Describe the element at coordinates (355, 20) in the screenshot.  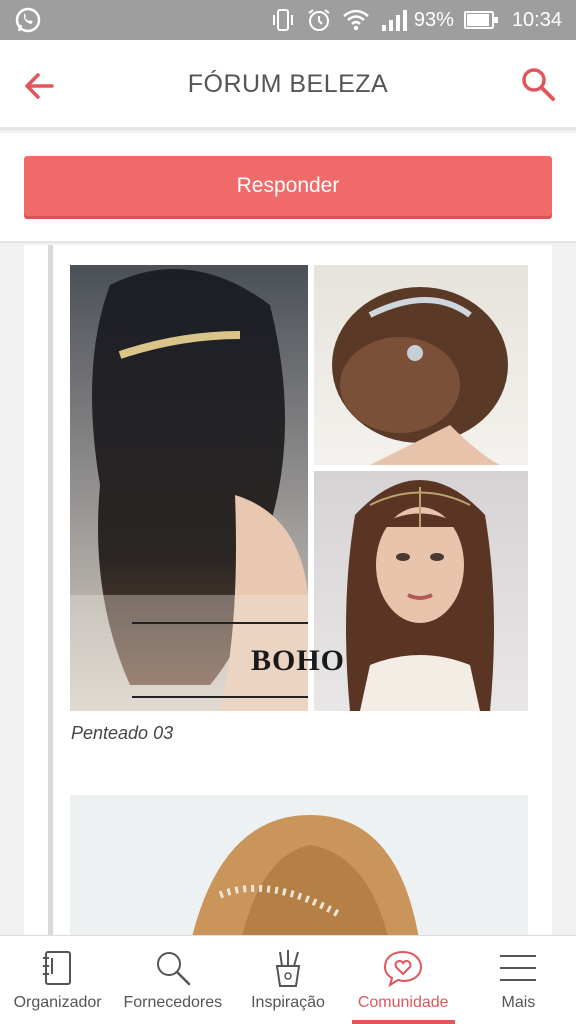
I see `wifi-icon` at that location.